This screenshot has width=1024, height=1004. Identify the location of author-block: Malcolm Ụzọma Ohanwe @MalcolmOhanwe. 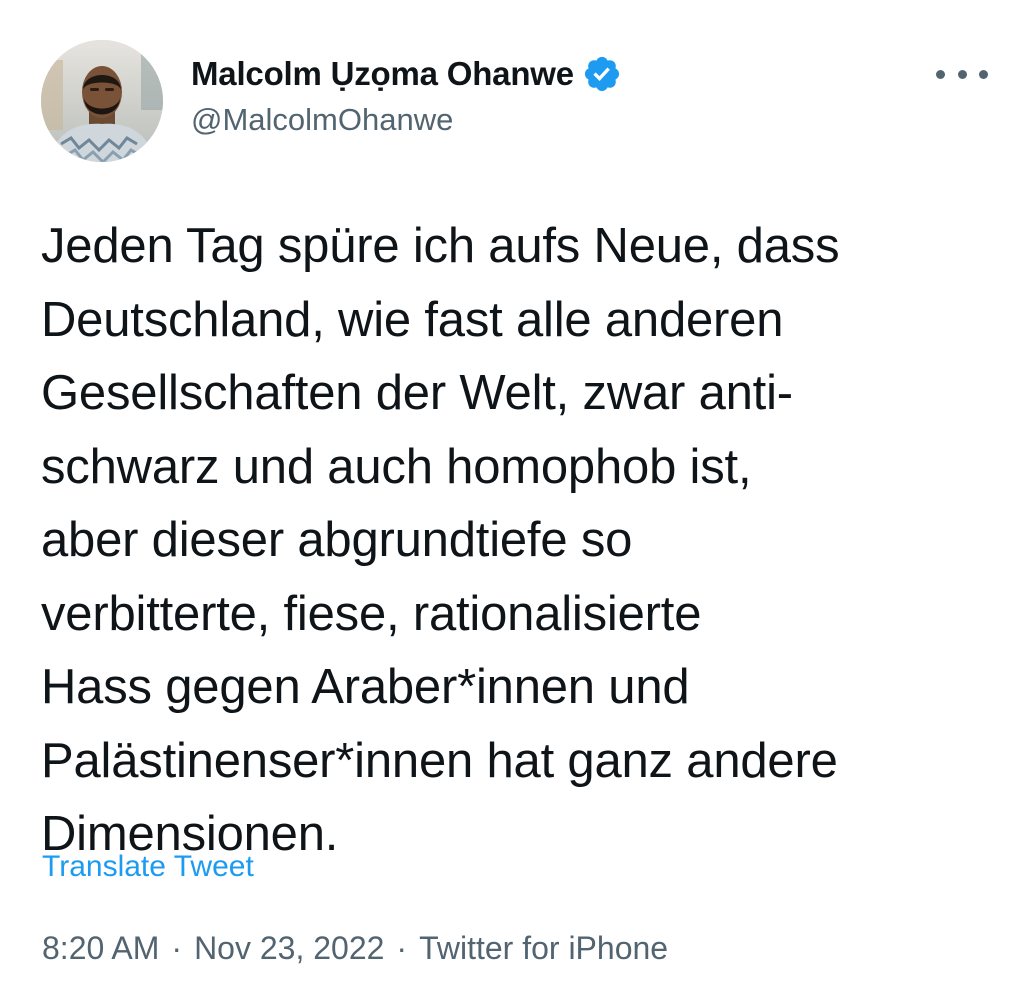
(406, 96).